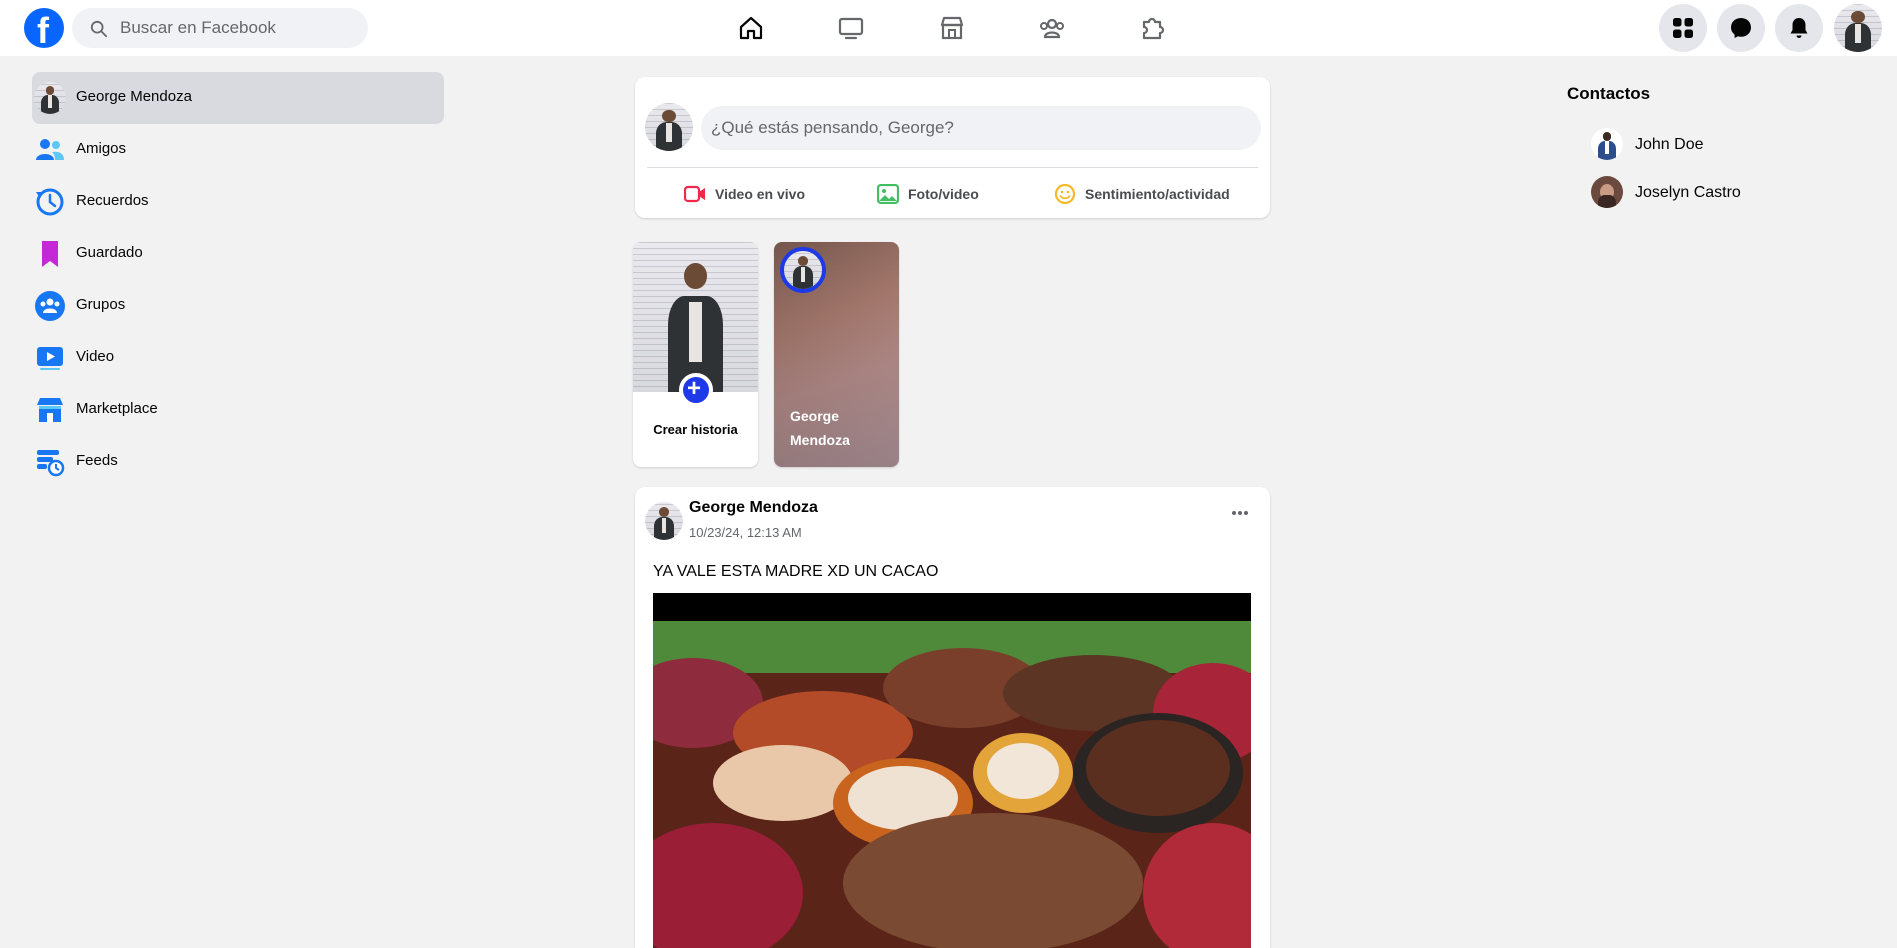 The image size is (1897, 948). I want to click on contacts-title: Contactos, so click(1609, 93).